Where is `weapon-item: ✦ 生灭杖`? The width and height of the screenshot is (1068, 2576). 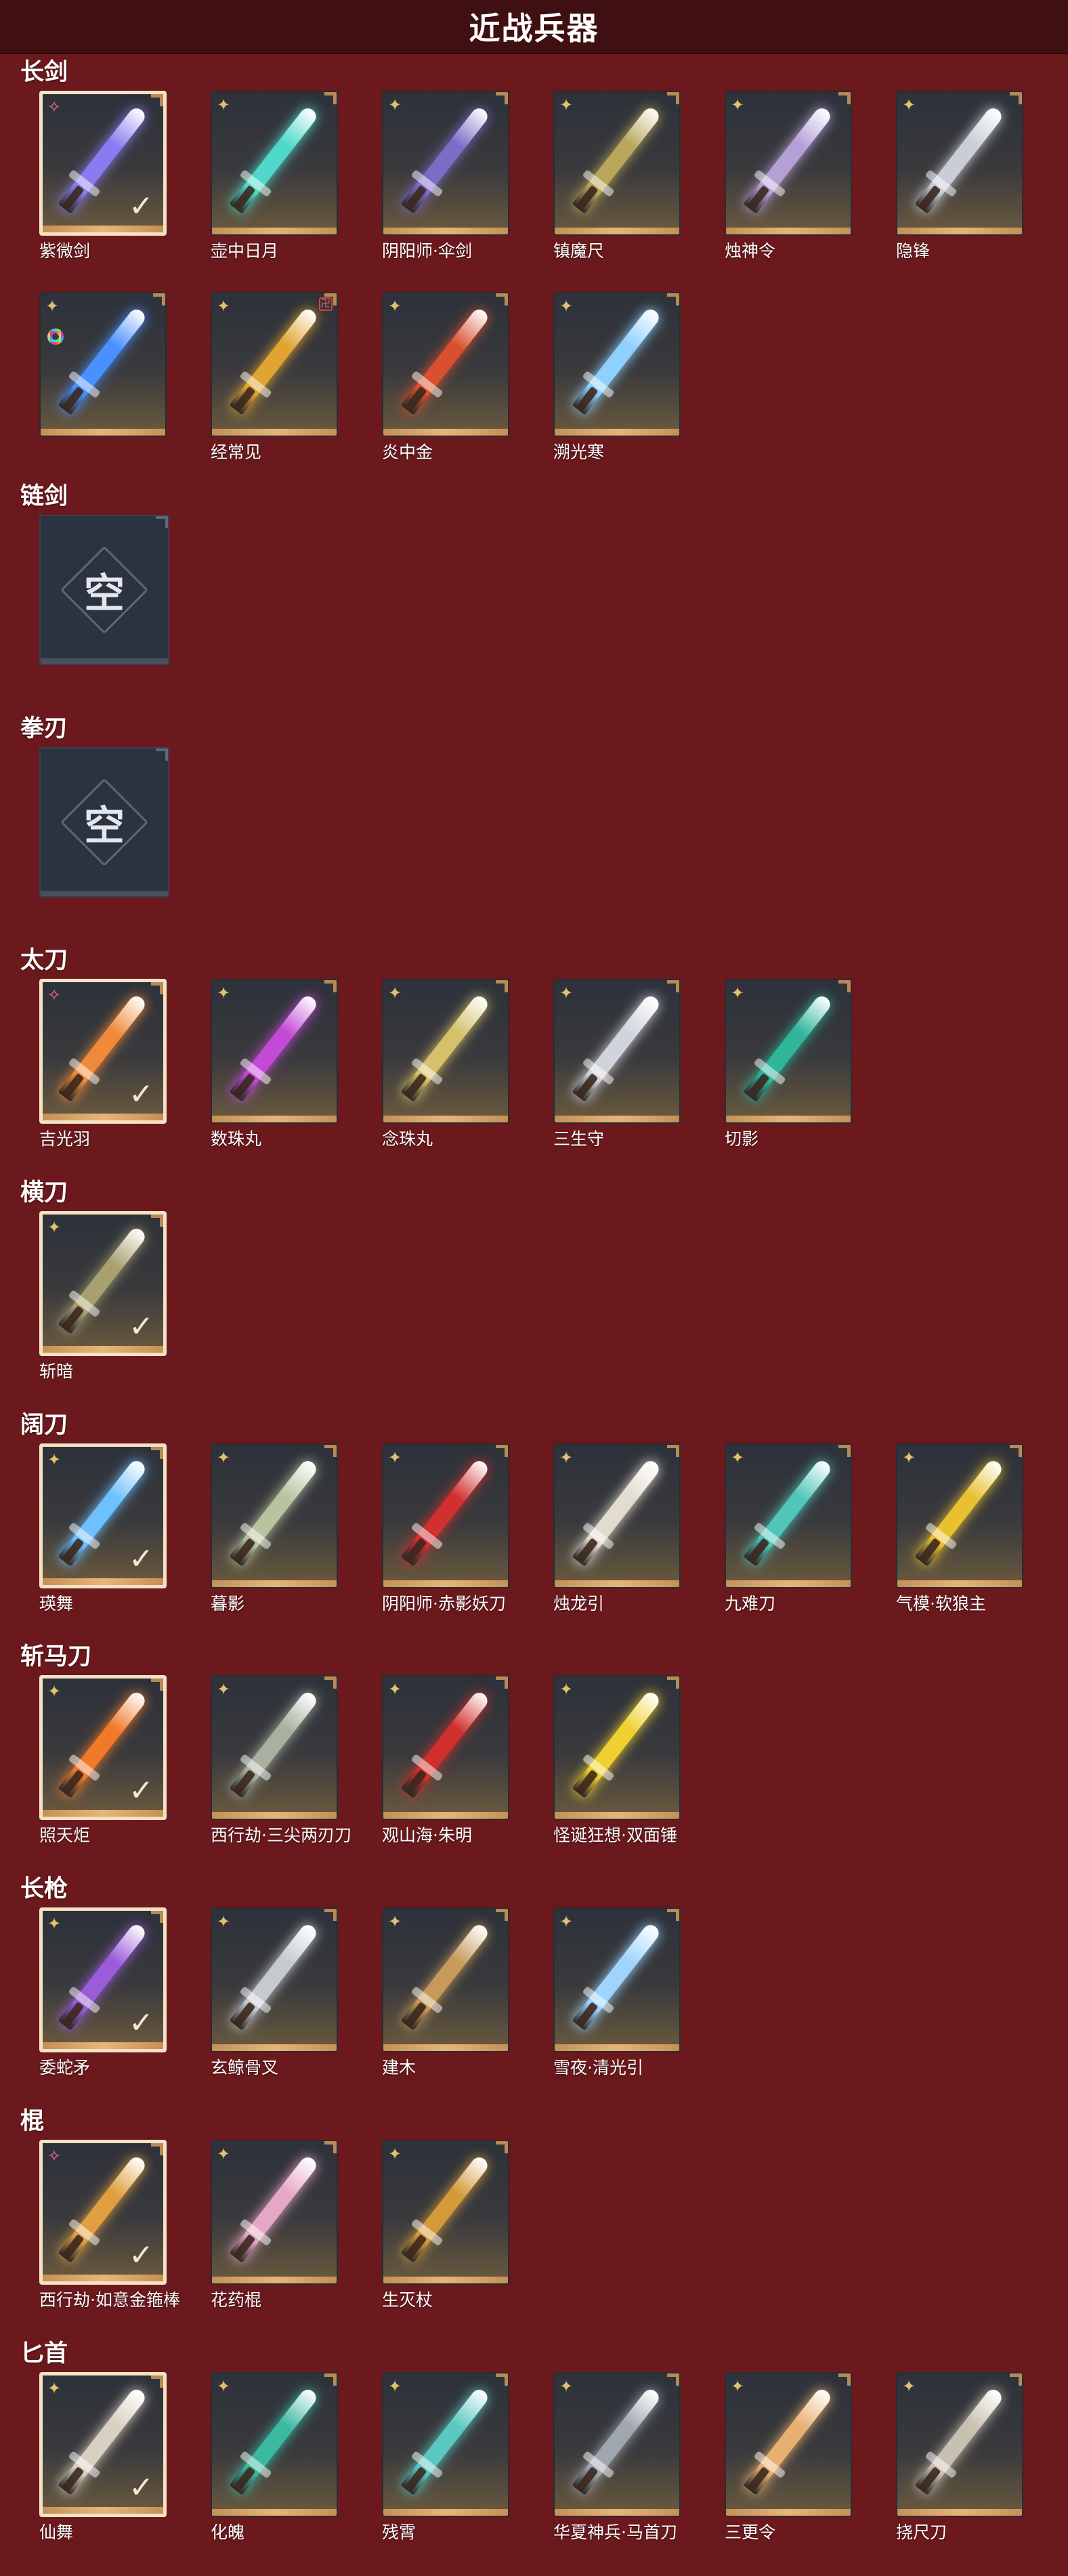
weapon-item: ✦ 生灭杖 is located at coordinates (448, 2234).